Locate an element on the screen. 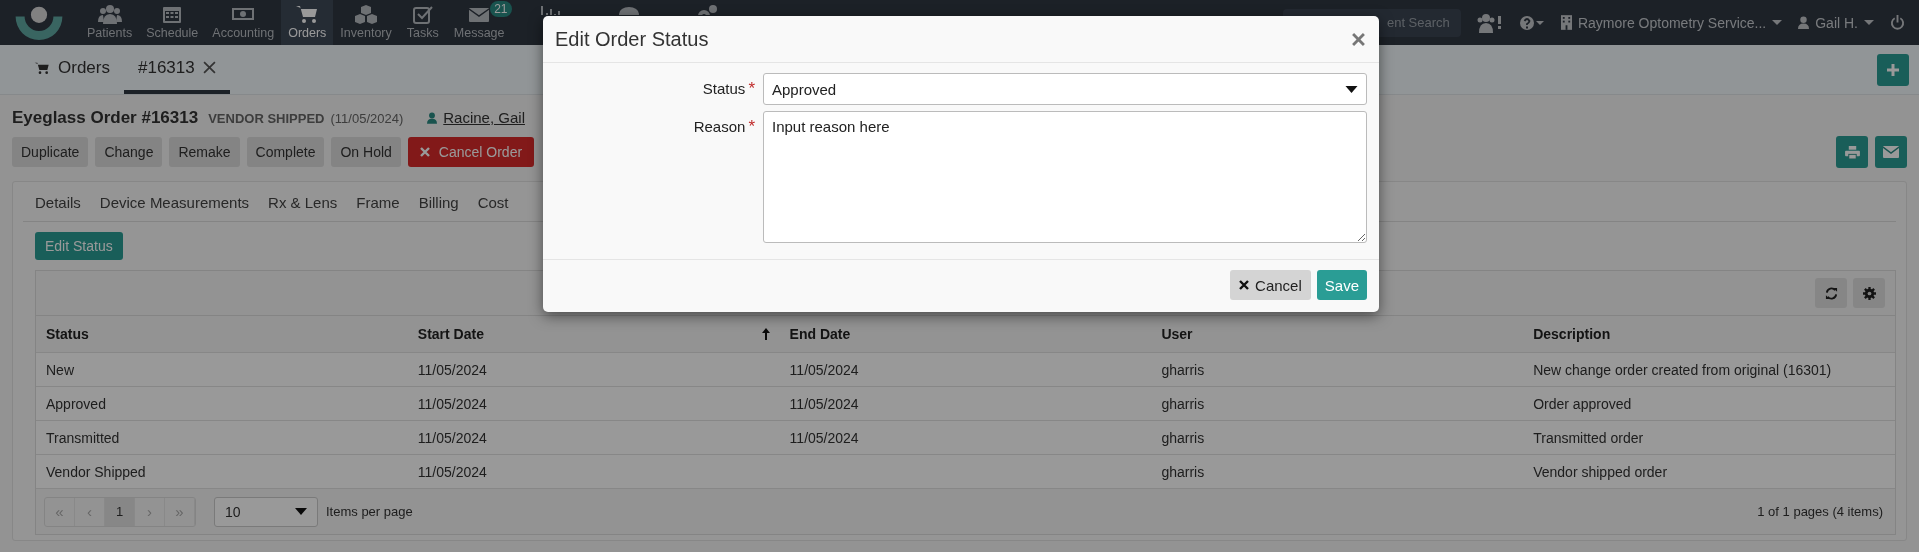 This screenshot has width=1919, height=552. field-label: Status is located at coordinates (724, 88).